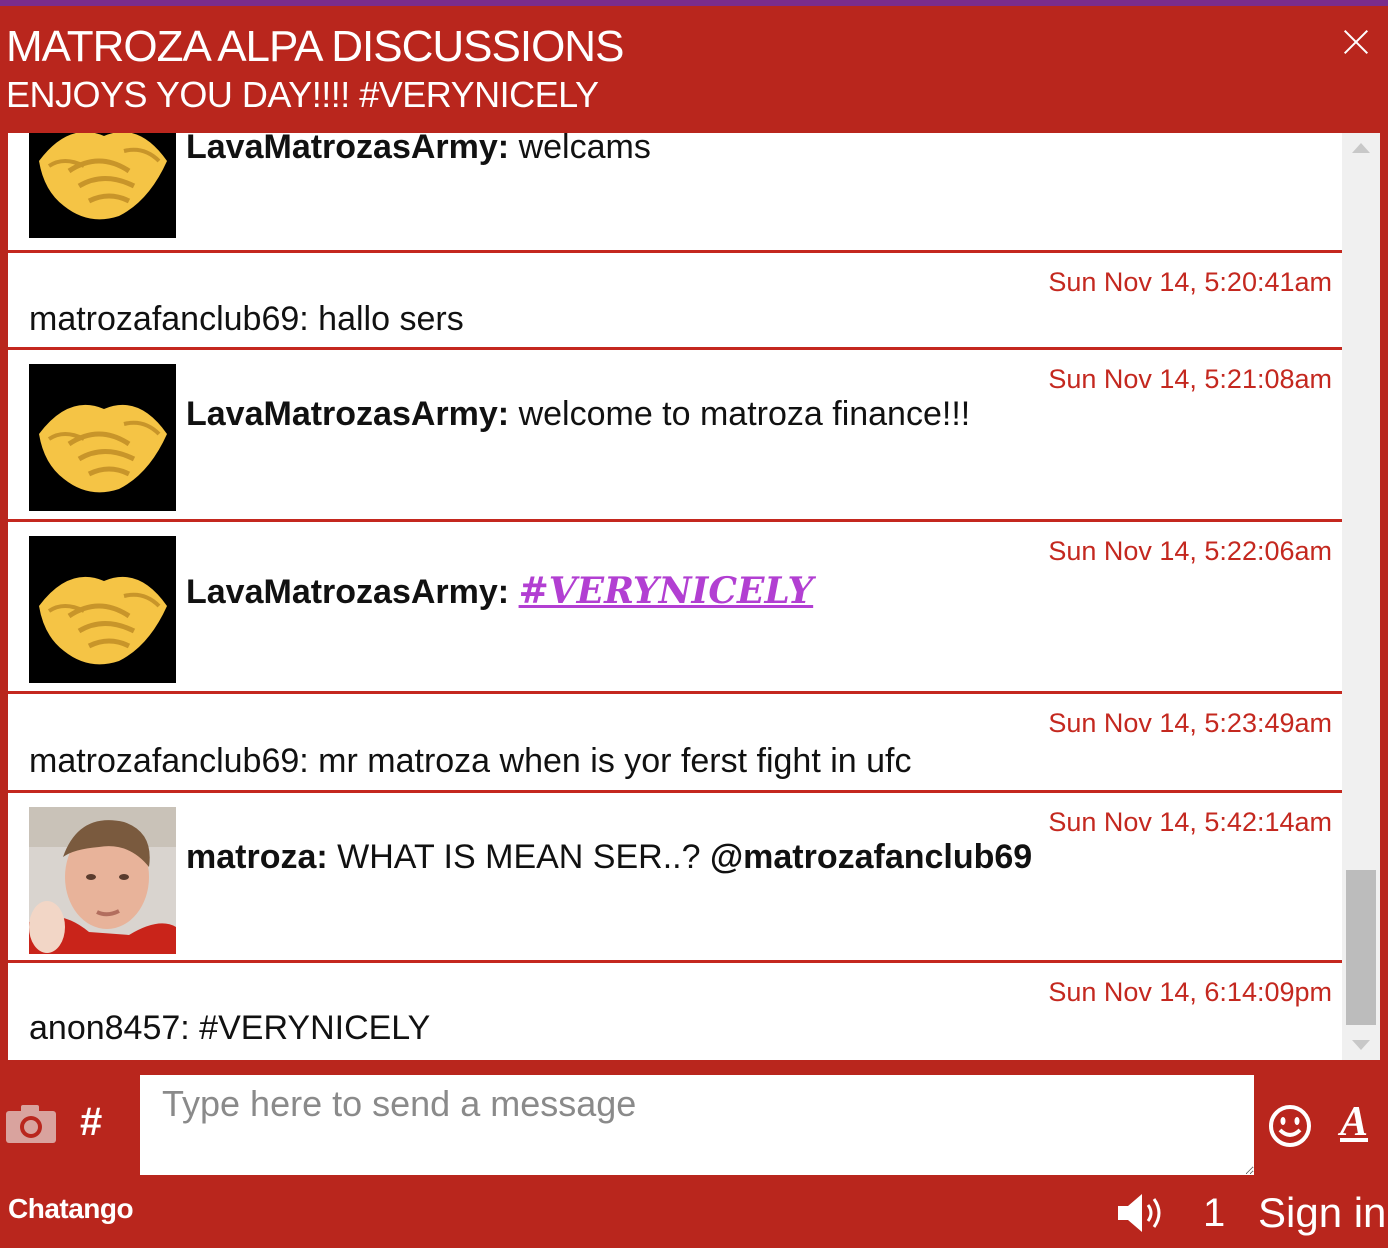 Image resolution: width=1388 pixels, height=1248 pixels. Describe the element at coordinates (1290, 1126) in the screenshot. I see `smiley-icon` at that location.